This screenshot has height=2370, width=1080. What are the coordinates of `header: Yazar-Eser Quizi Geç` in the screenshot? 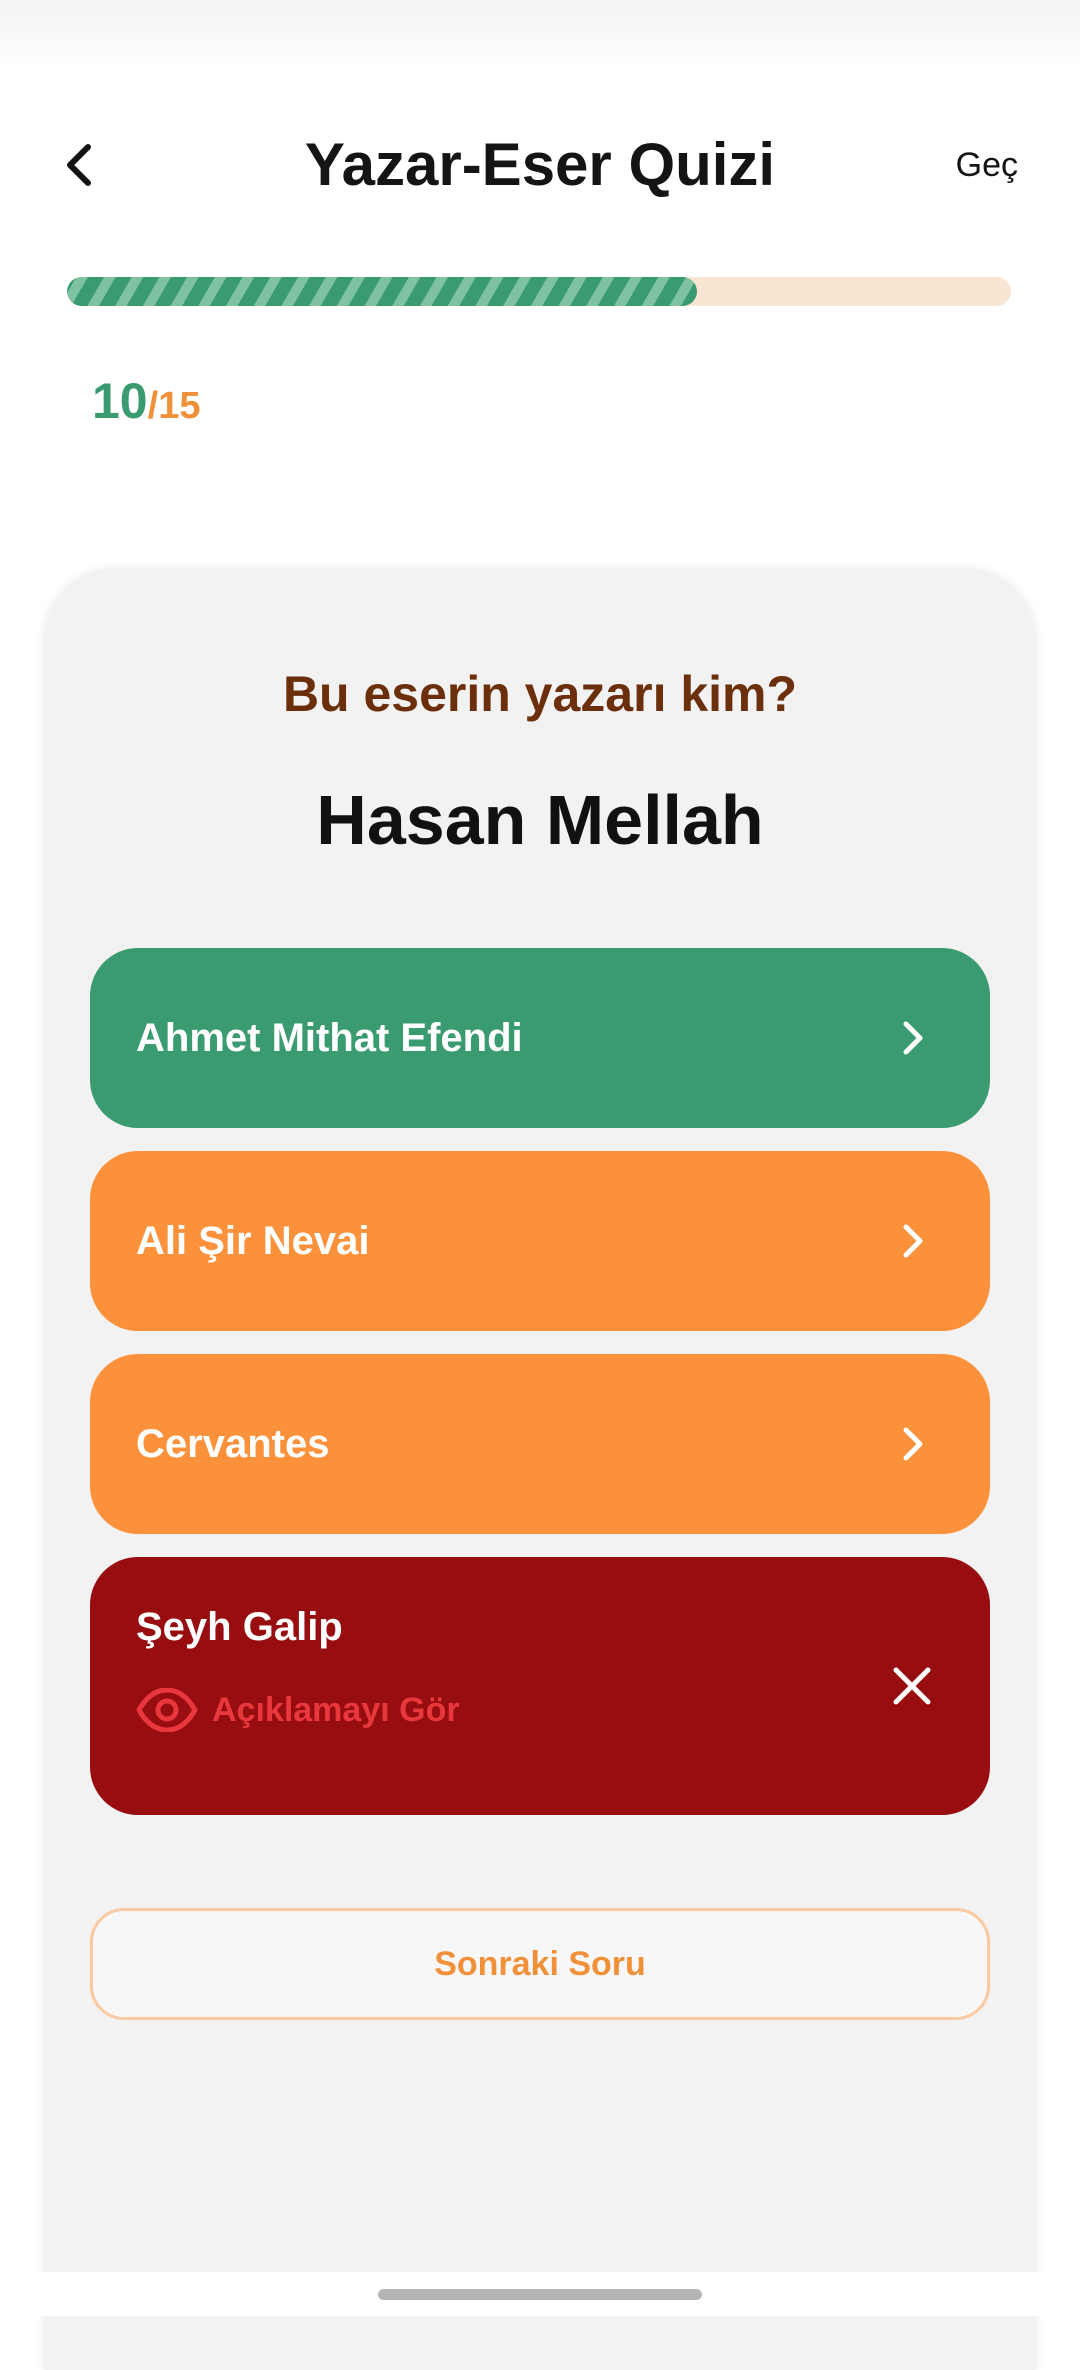 It's located at (540, 165).